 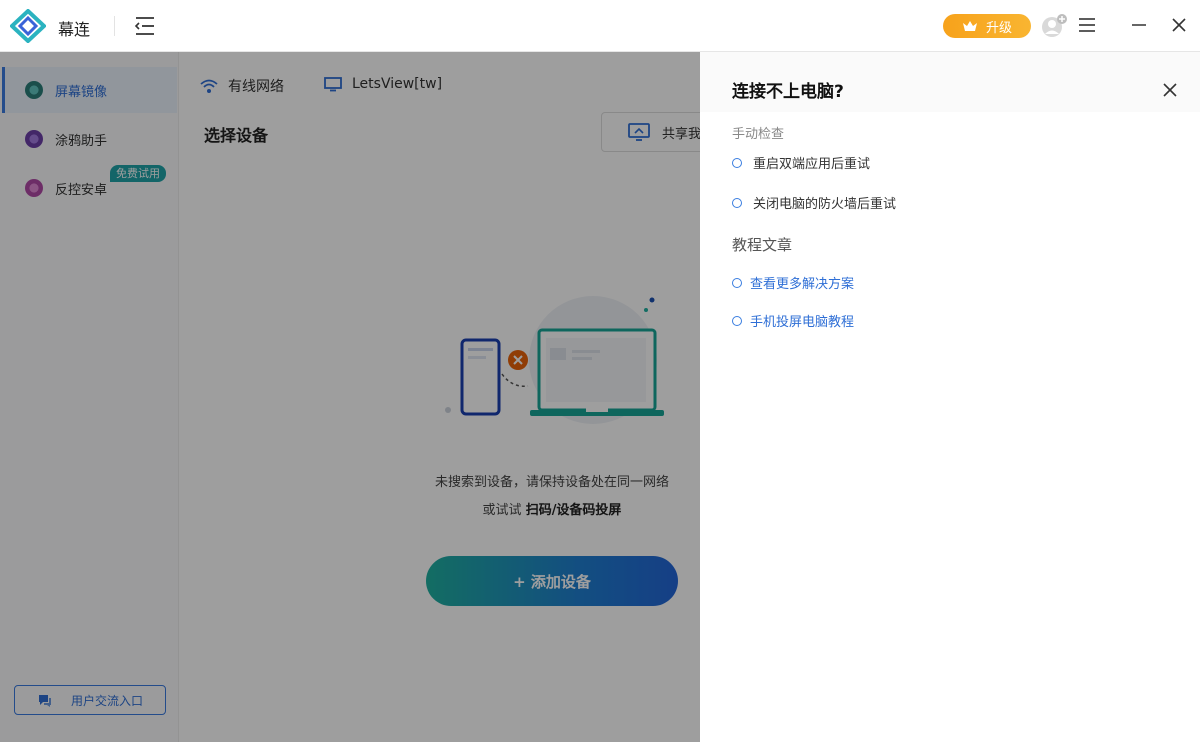 What do you see at coordinates (600, 26) in the screenshot?
I see `title-bar: 幕连 升级` at bounding box center [600, 26].